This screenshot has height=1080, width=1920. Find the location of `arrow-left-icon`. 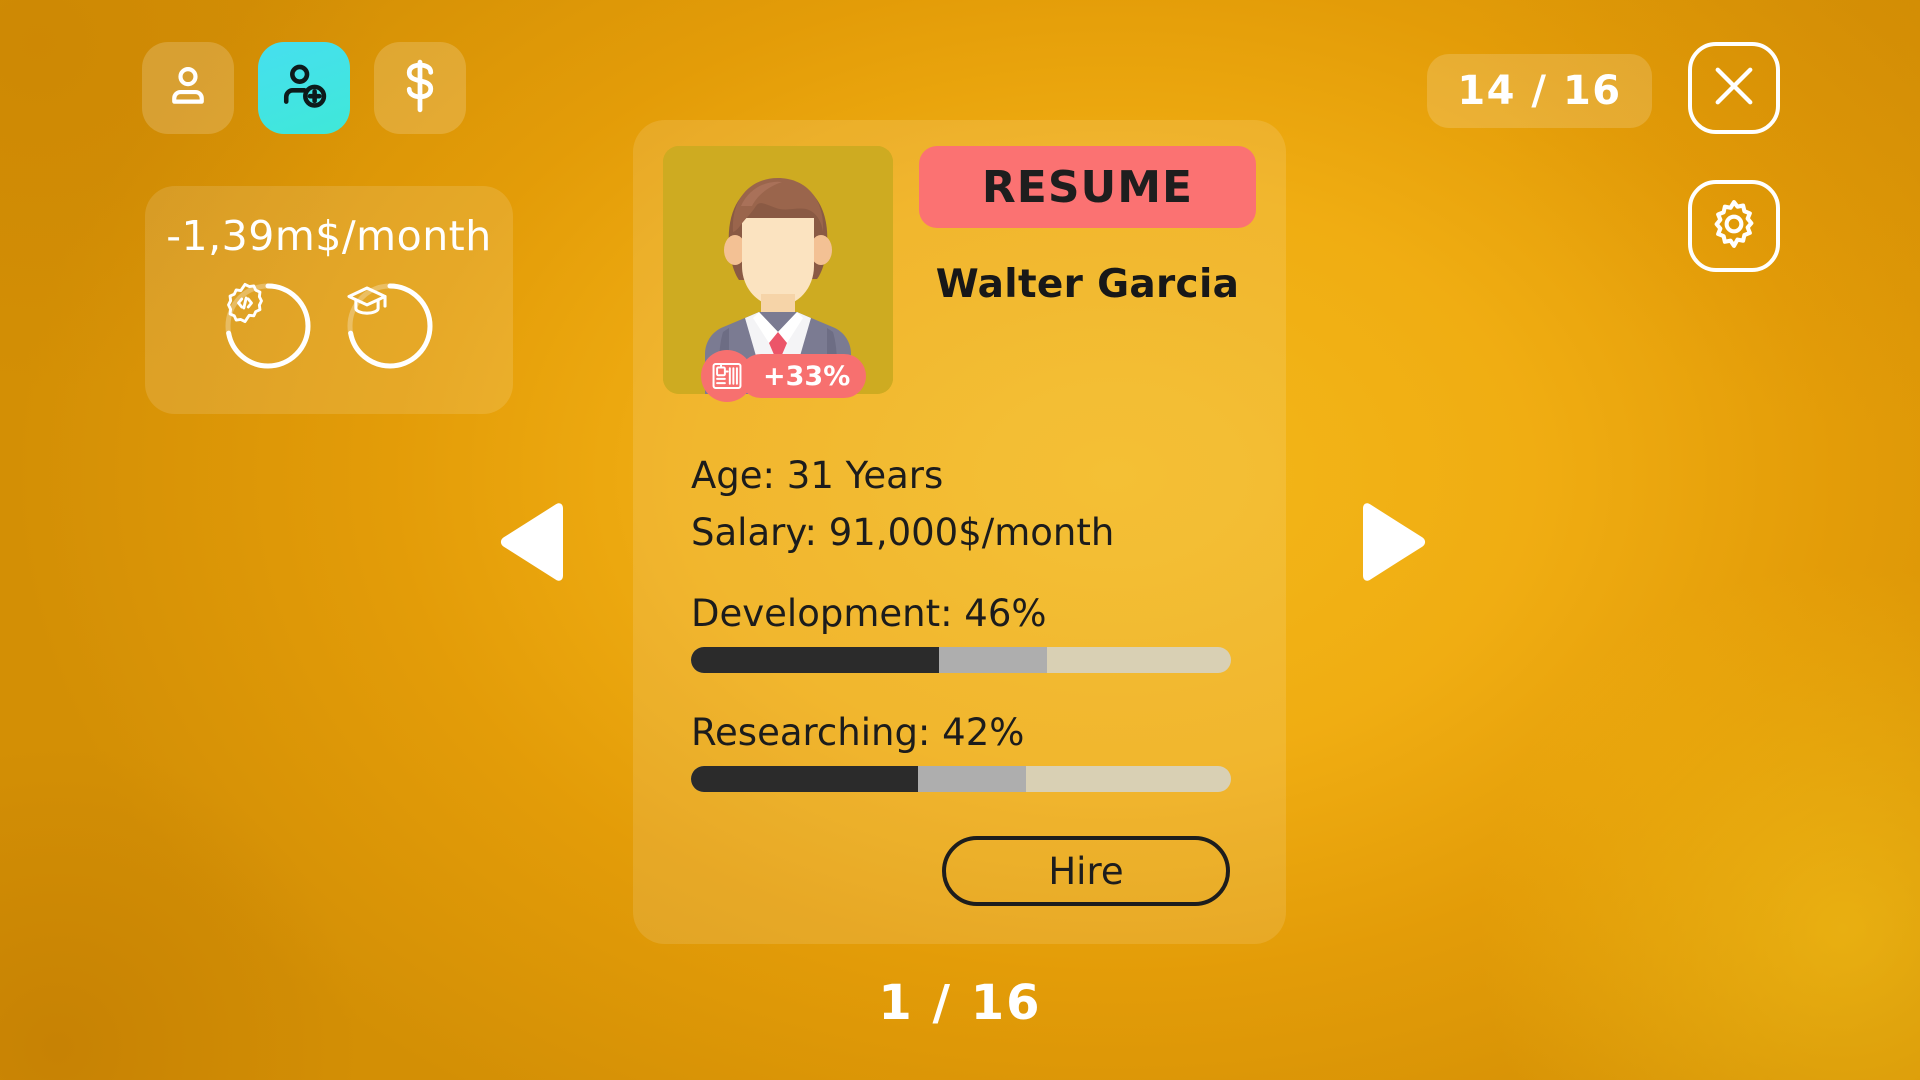

arrow-left-icon is located at coordinates (532, 545).